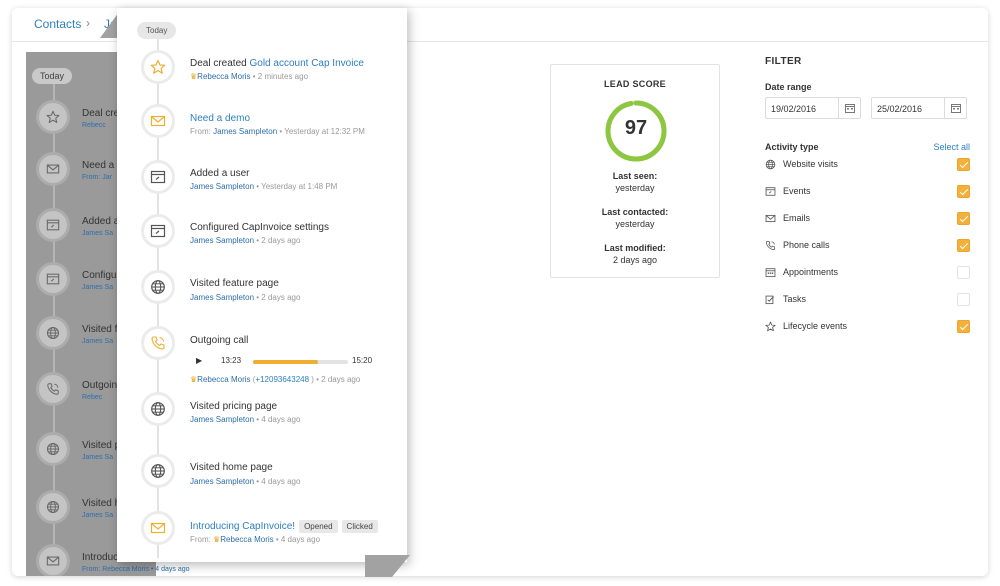 This screenshot has height=586, width=1000. Describe the element at coordinates (635, 224) in the screenshot. I see `last-contacted-value: yesterday` at that location.